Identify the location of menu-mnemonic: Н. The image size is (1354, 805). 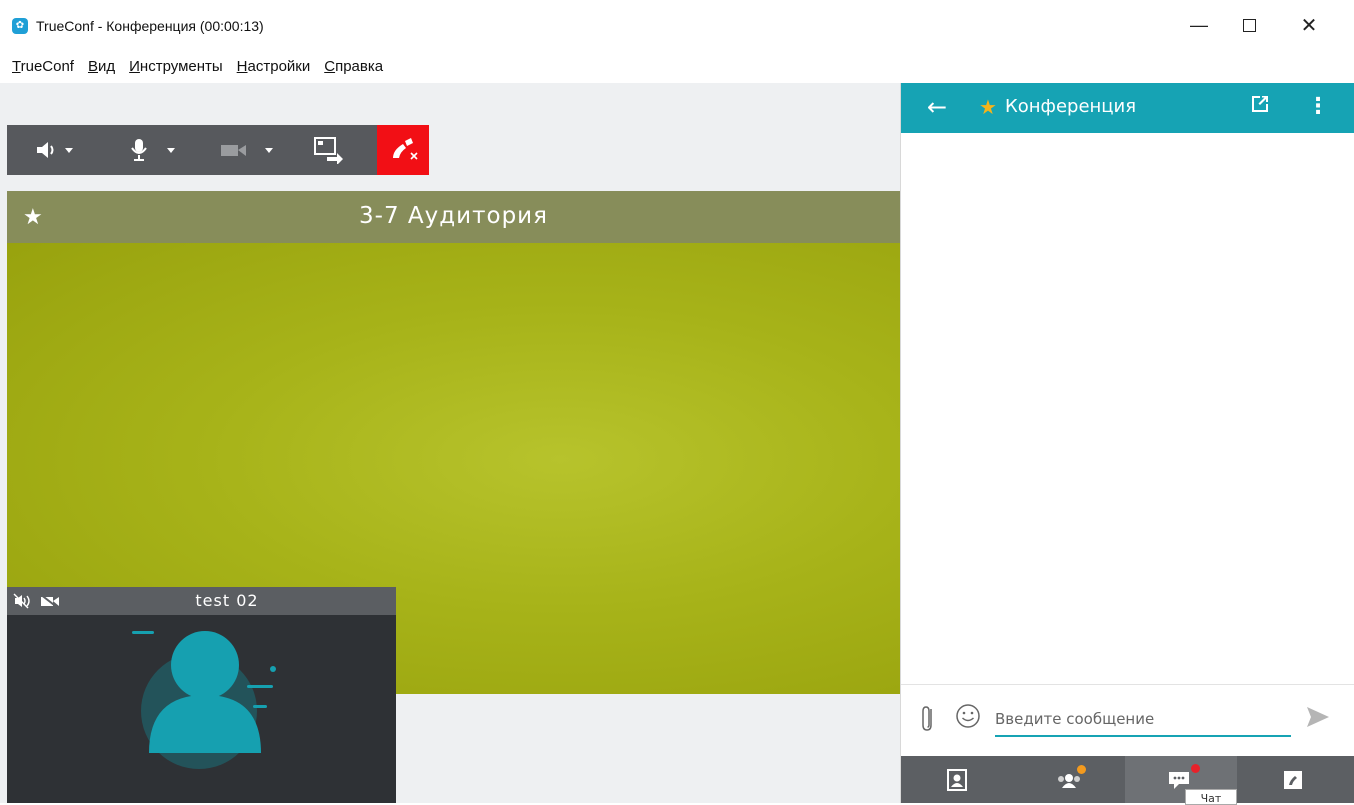
(242, 66).